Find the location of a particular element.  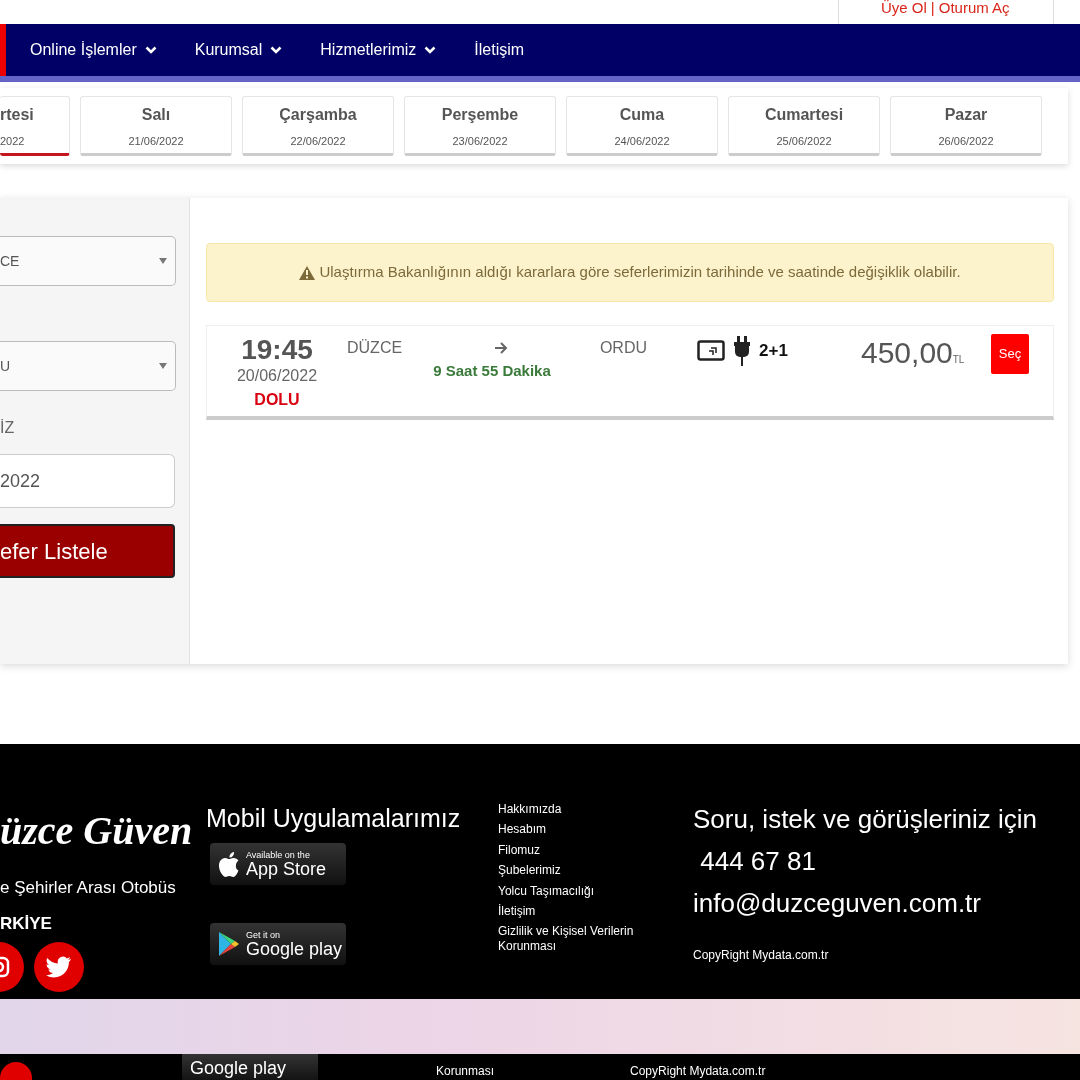

select-field: CE is located at coordinates (88, 261).